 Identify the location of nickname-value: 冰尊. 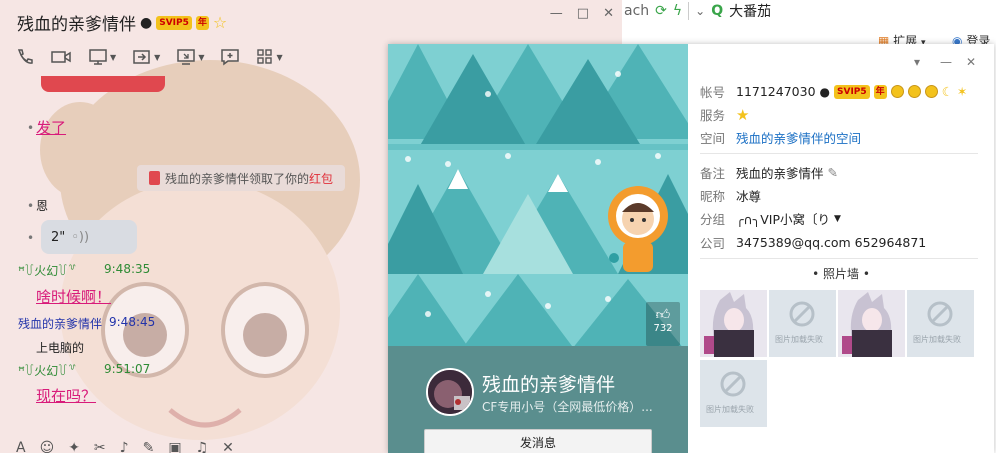
(749, 196).